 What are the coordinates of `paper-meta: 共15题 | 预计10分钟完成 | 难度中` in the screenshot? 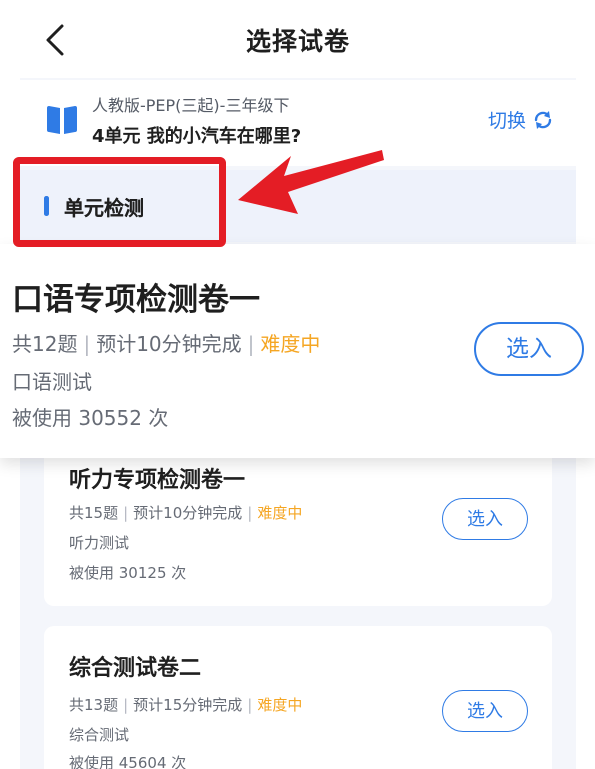 It's located at (185, 512).